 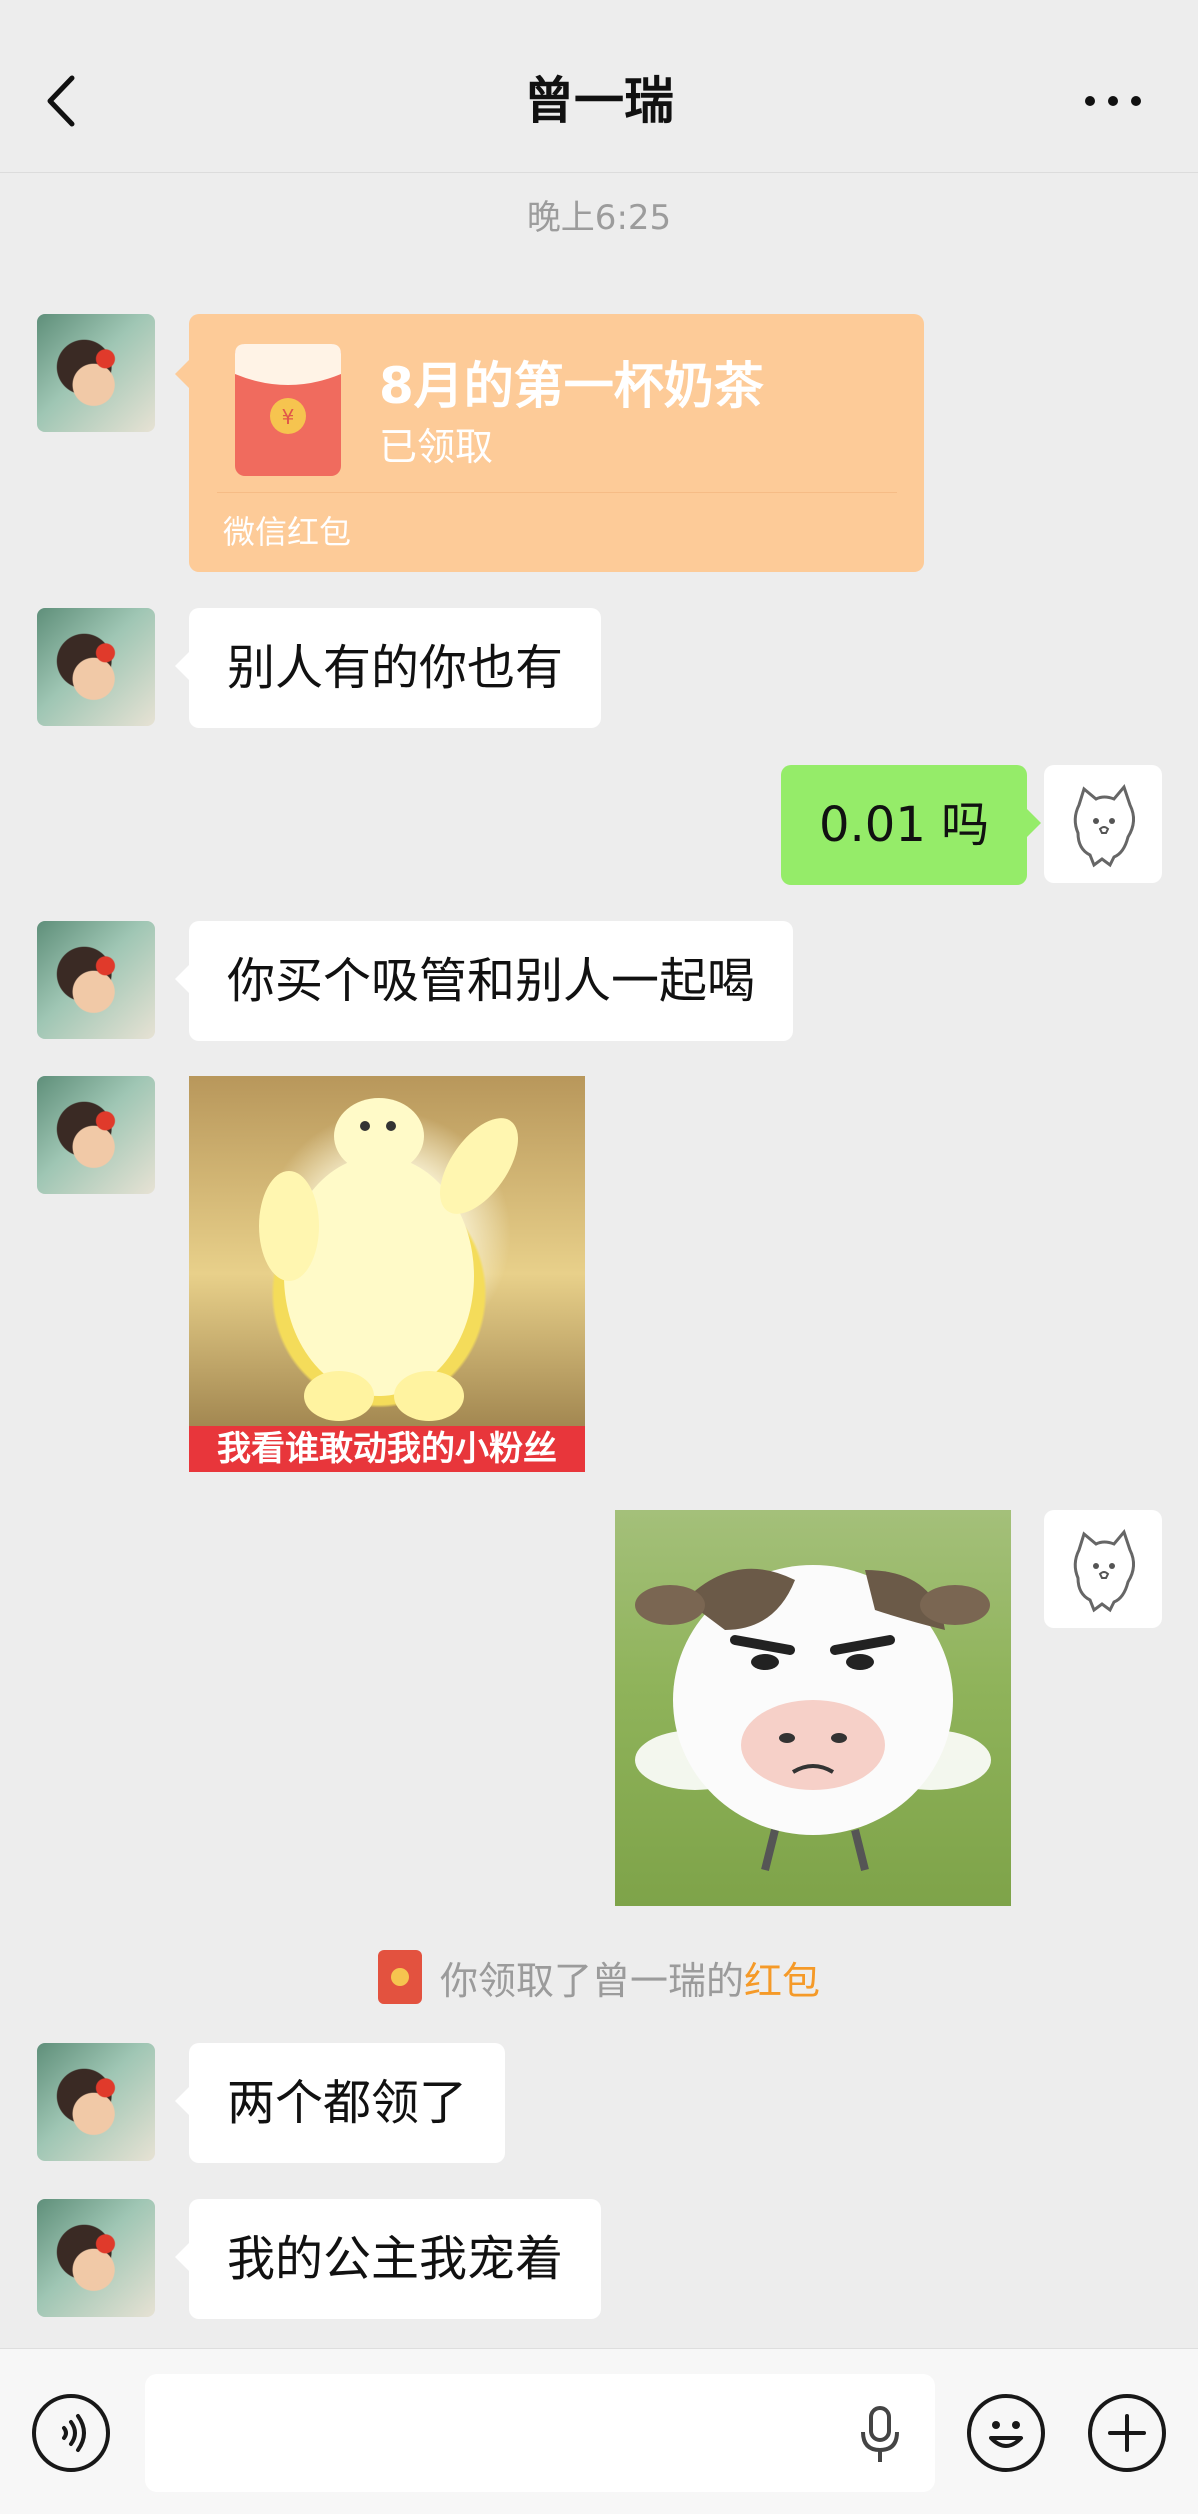 What do you see at coordinates (74, 2433) in the screenshot?
I see `voice-icon` at bounding box center [74, 2433].